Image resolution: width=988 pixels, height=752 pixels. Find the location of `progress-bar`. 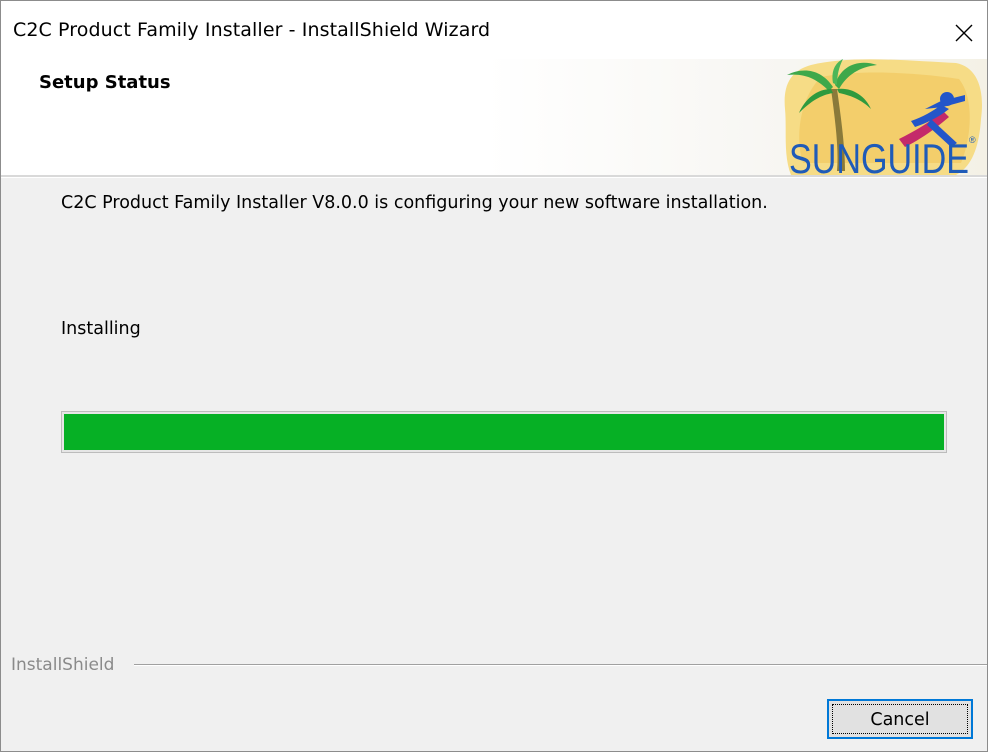

progress-bar is located at coordinates (504, 432).